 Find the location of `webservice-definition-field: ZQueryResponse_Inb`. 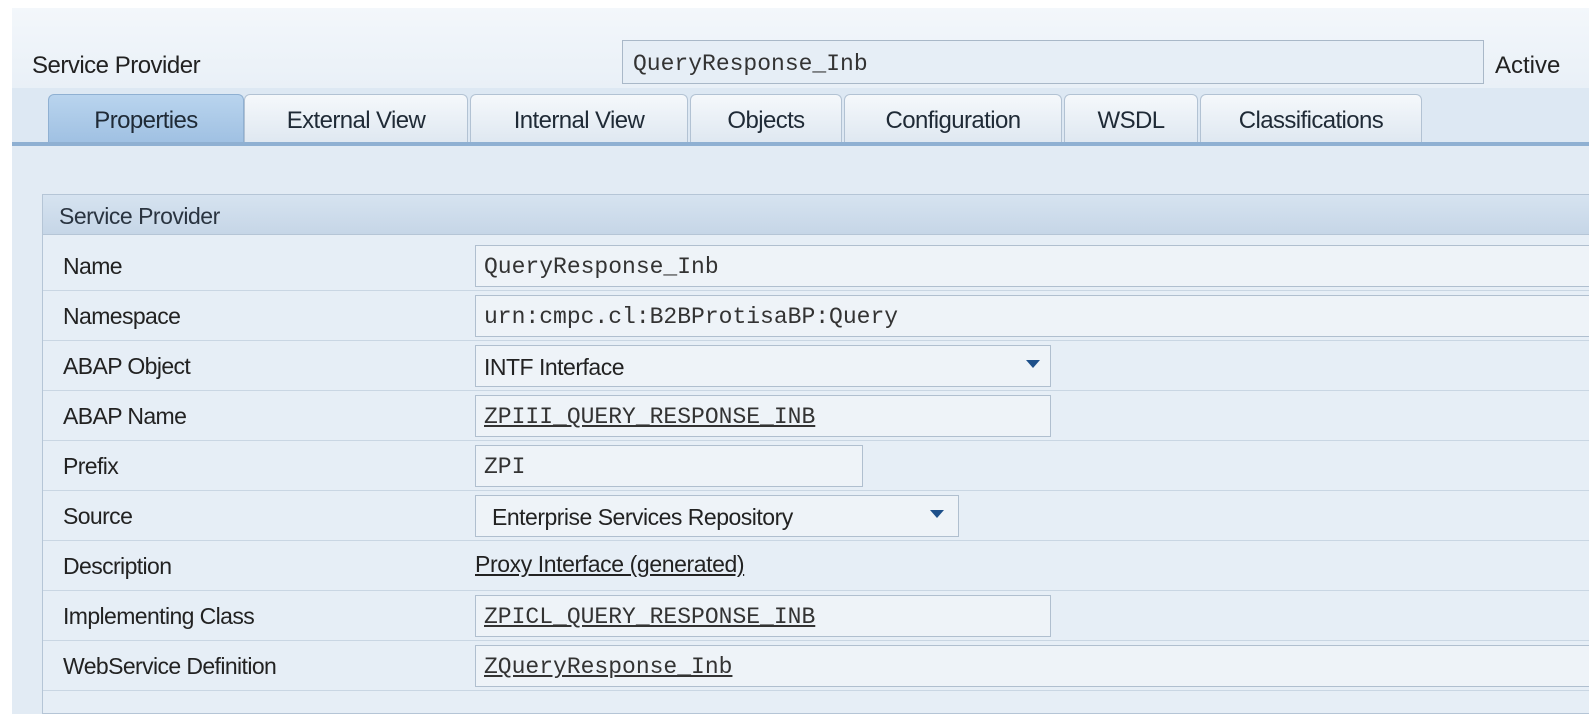

webservice-definition-field: ZQueryResponse_Inb is located at coordinates (1032, 666).